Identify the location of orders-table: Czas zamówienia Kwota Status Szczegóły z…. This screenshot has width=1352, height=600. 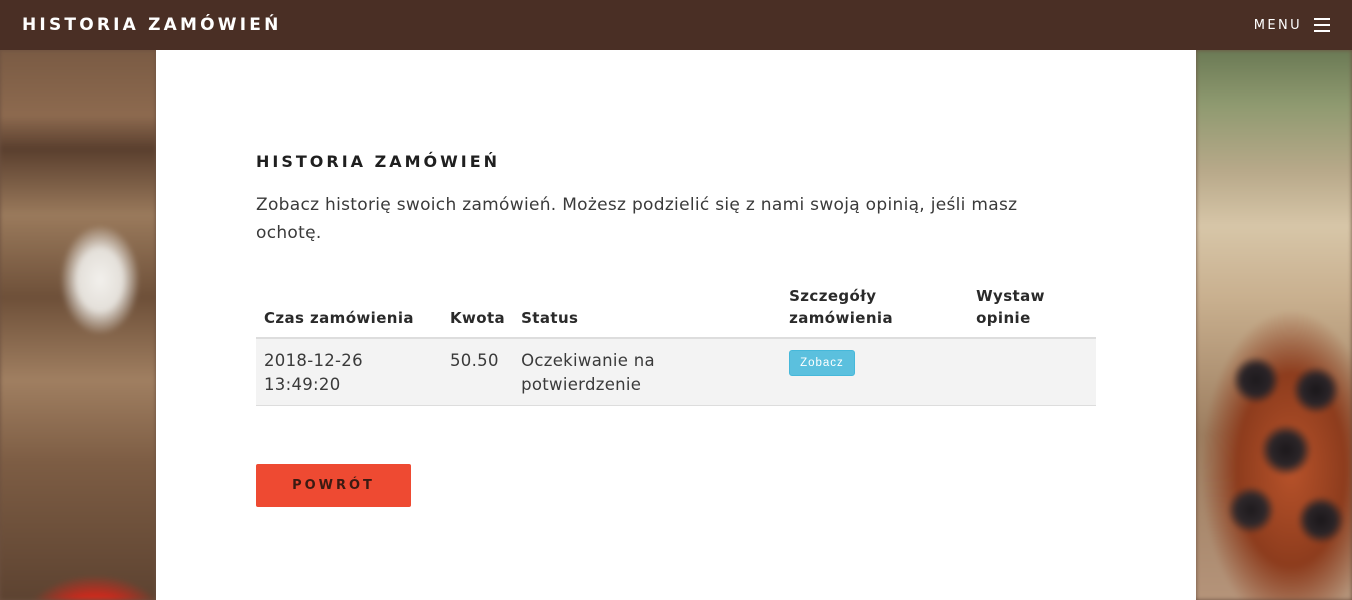
(676, 345).